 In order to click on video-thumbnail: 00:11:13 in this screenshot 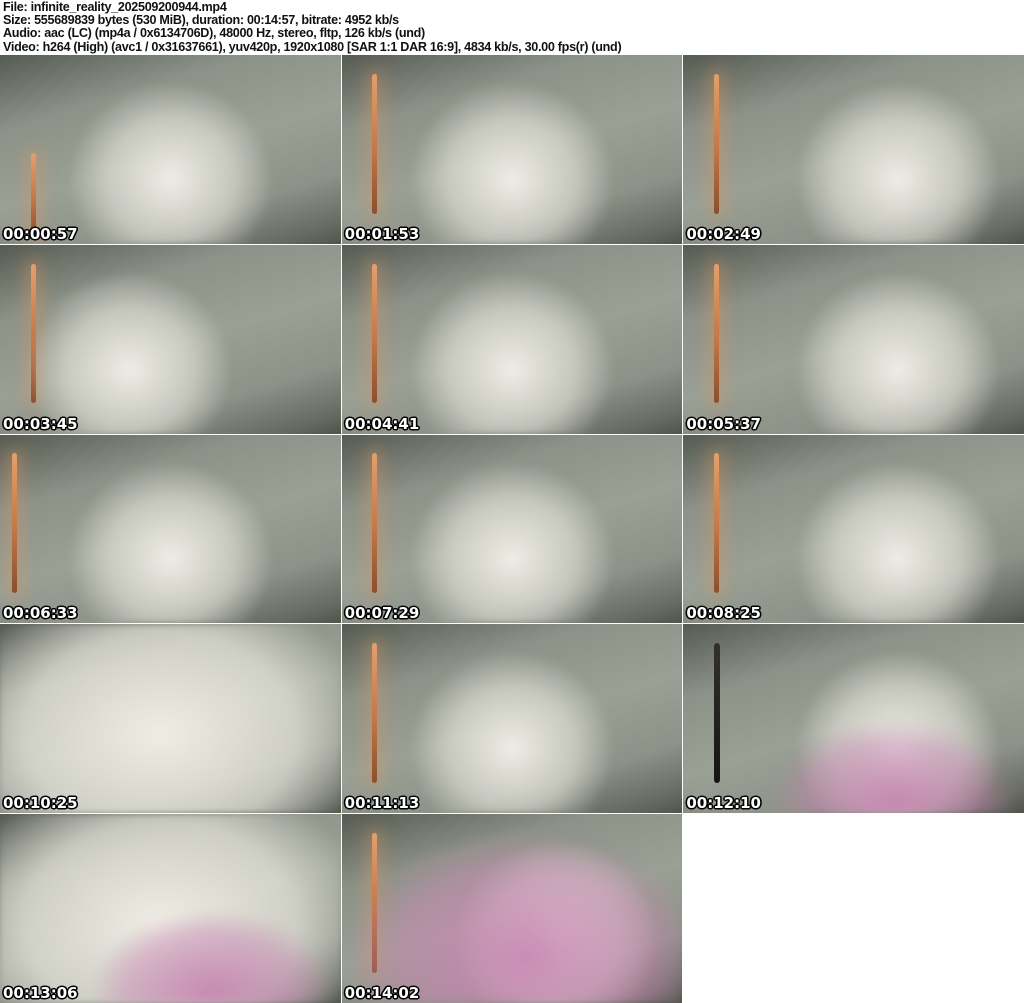, I will do `click(512, 719)`.